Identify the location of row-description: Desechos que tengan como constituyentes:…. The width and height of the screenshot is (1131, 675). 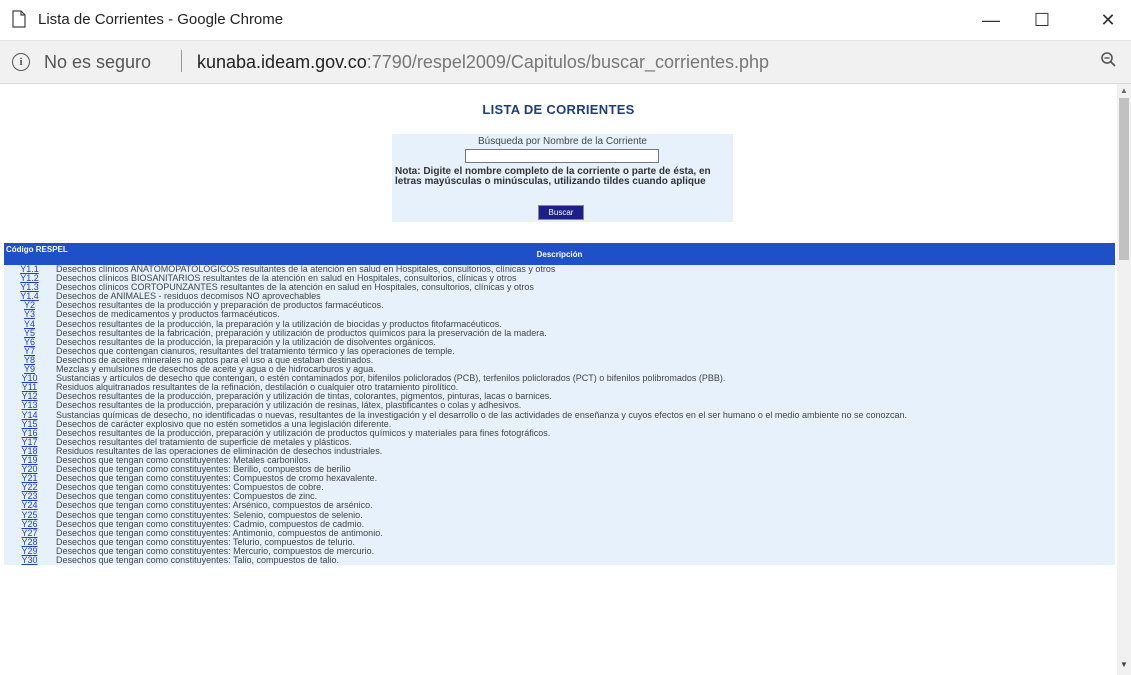
(198, 560).